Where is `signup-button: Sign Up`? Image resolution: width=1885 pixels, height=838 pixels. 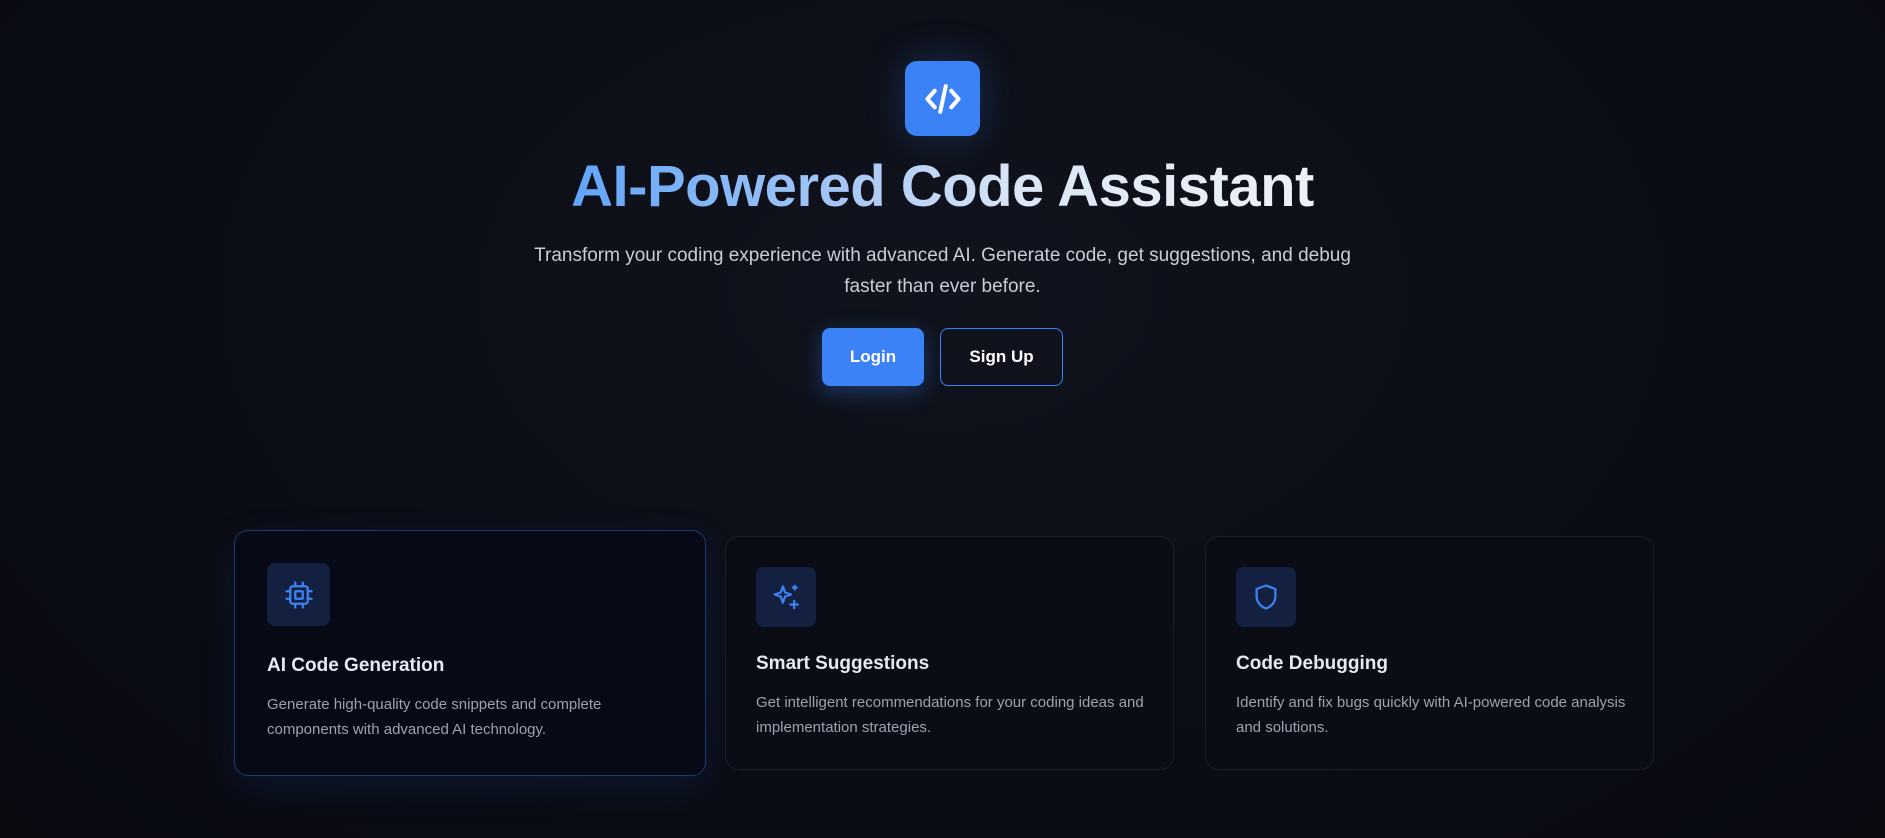 signup-button: Sign Up is located at coordinates (1001, 357).